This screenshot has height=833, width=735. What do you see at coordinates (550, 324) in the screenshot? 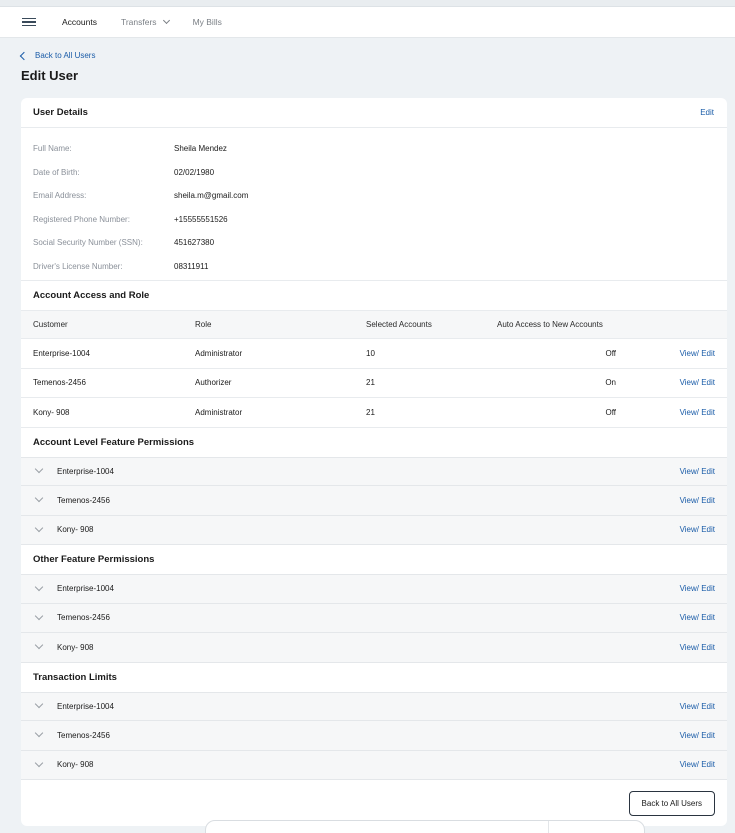
I see `column-header-auto-access: Auto Access to New Accounts` at bounding box center [550, 324].